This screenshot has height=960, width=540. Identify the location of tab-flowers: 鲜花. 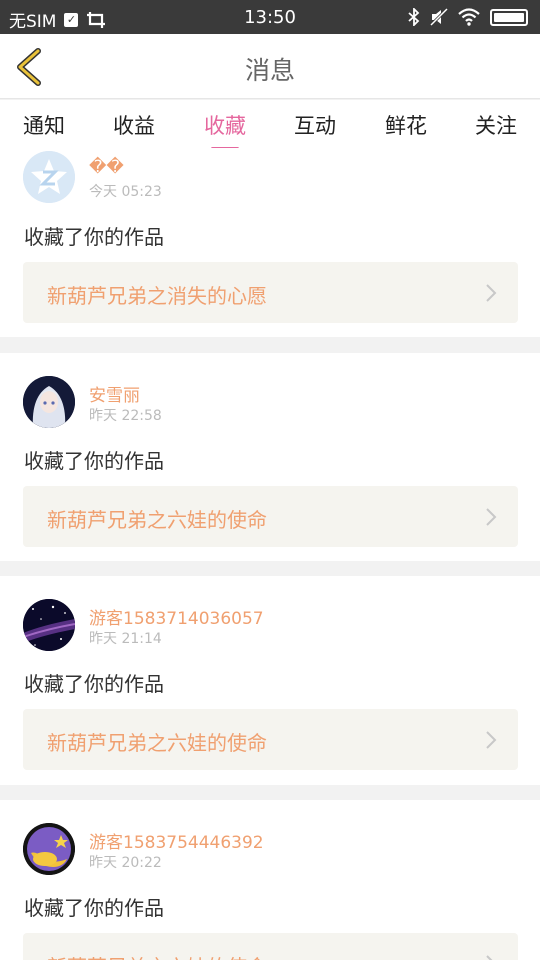
(406, 125).